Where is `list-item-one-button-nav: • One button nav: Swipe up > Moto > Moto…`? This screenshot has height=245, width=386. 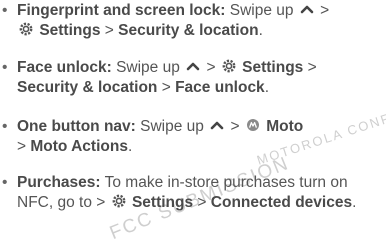
list-item-one-button-nav: • One button nav: Swipe up > Moto > Moto… is located at coordinates (151, 137).